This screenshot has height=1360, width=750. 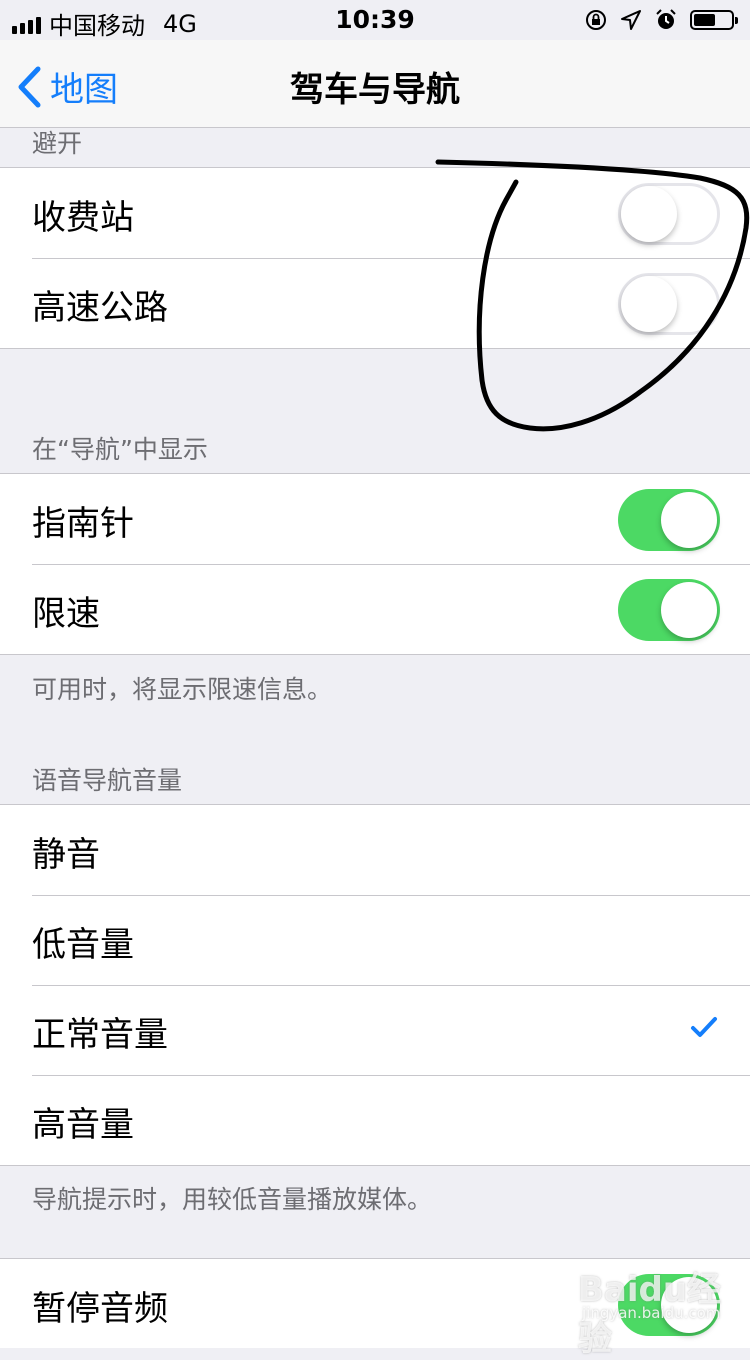 What do you see at coordinates (592, 295) in the screenshot?
I see `hand-drawn-annotation` at bounding box center [592, 295].